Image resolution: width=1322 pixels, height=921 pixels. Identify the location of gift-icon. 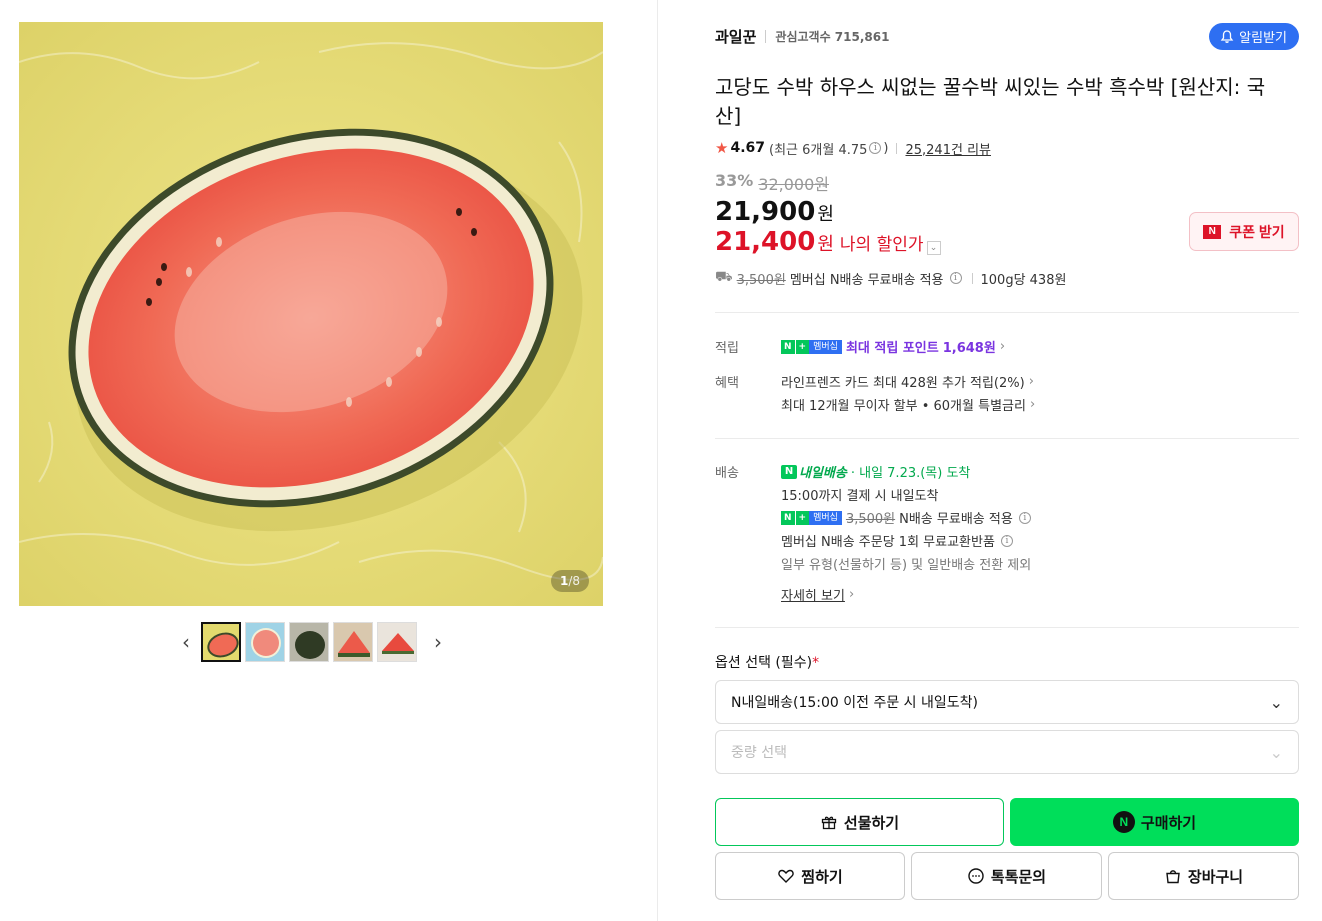
(829, 823).